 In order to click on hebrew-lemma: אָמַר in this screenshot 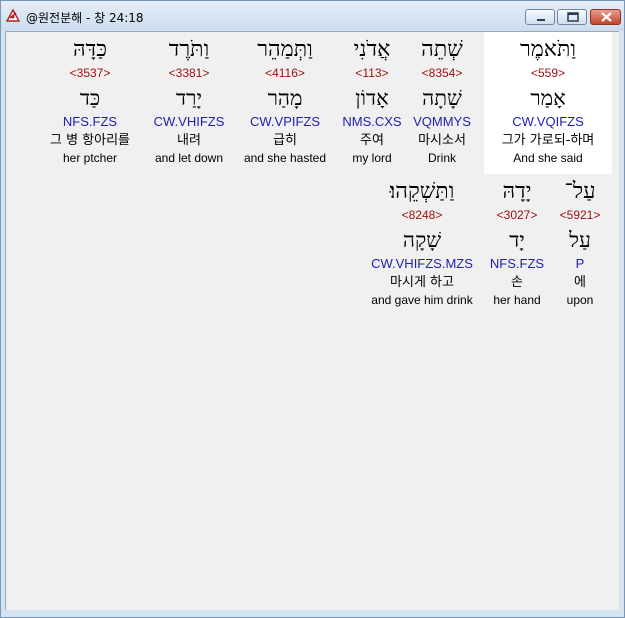, I will do `click(548, 98)`.